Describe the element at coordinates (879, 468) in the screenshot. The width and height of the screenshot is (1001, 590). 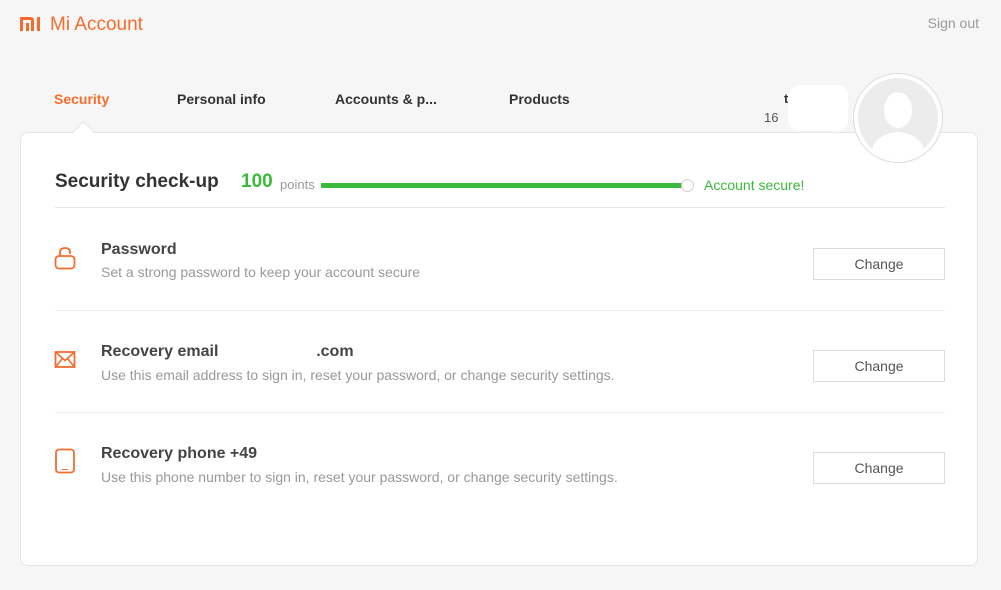
I see `change-phone-button: Change` at that location.